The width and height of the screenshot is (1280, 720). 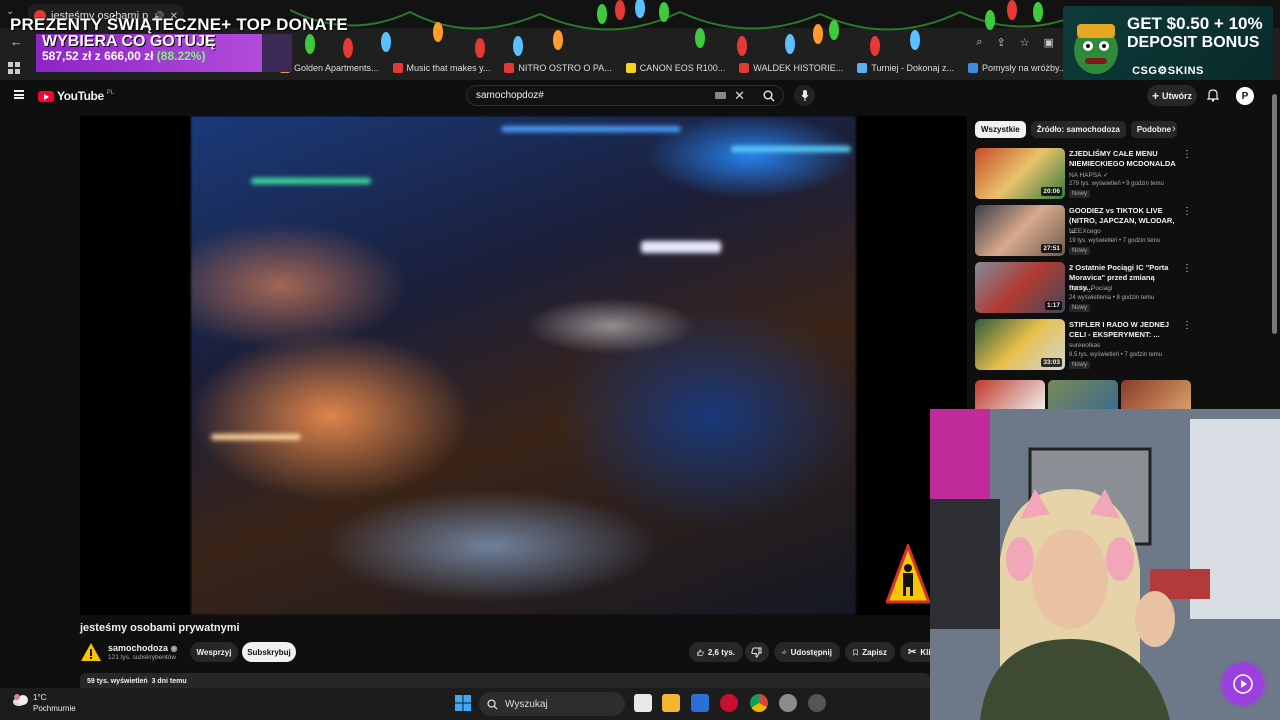 I want to click on windows-taskbar: 1°C Pochmurnie Wyszukaj, so click(x=465, y=704).